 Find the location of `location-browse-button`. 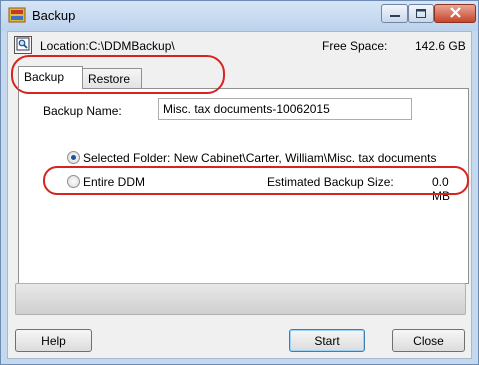

location-browse-button is located at coordinates (23, 45).